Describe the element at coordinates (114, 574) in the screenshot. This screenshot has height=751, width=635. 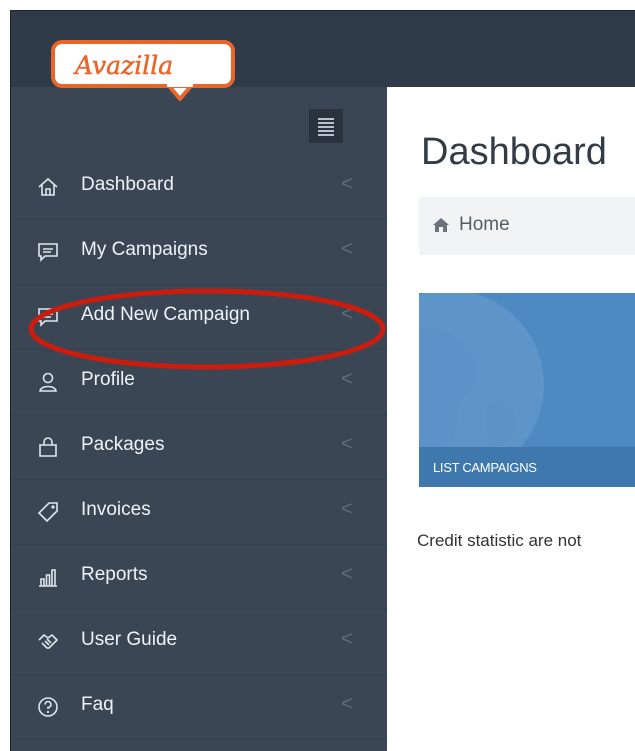
I see `sidebar-item-label: Reports` at that location.